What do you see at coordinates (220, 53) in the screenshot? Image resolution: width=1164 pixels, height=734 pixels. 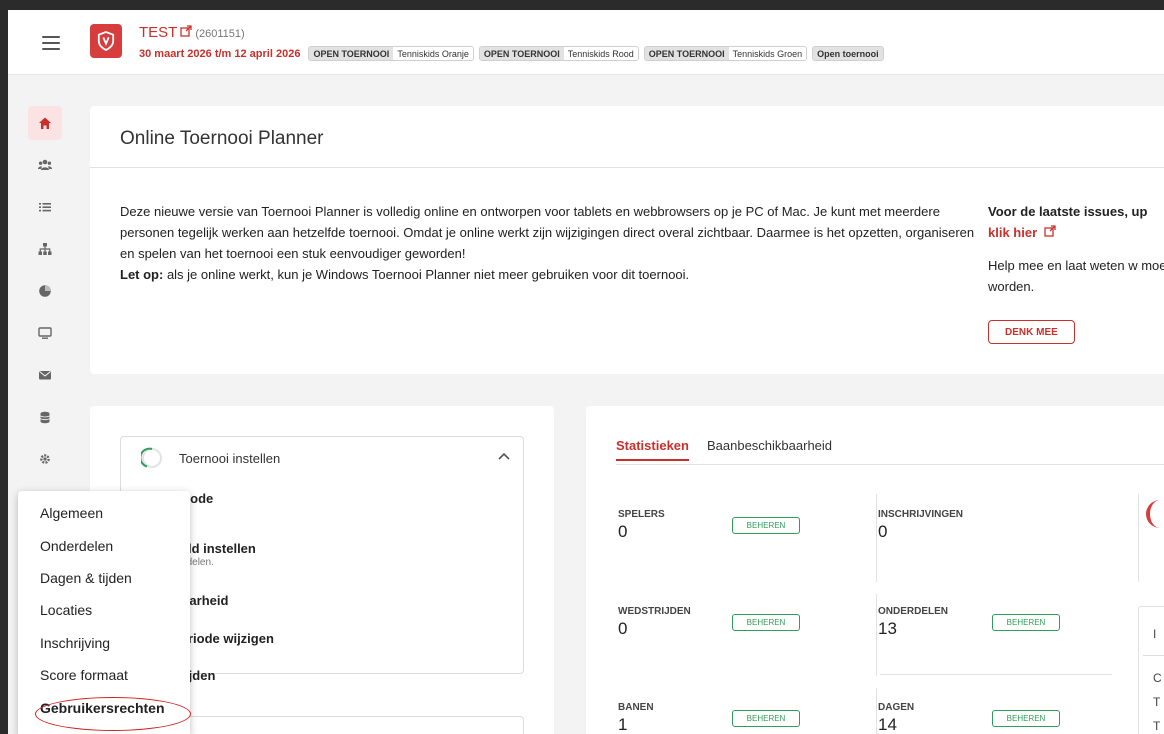 I see `tournament-dates: 30 maart 2026 t/m 12 april 2026` at bounding box center [220, 53].